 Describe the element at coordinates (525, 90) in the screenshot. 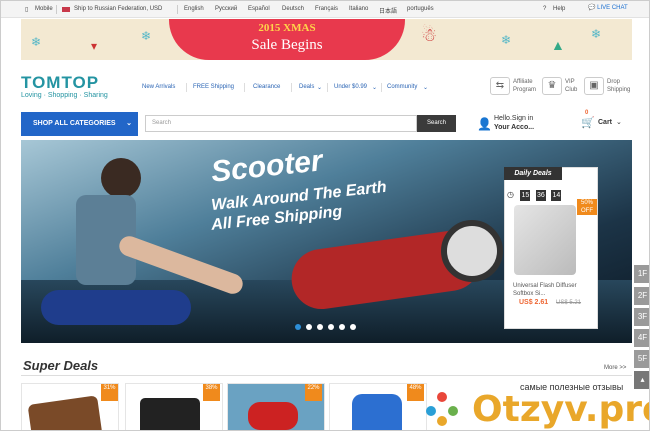

I see `affiliate-line2: Program` at that location.